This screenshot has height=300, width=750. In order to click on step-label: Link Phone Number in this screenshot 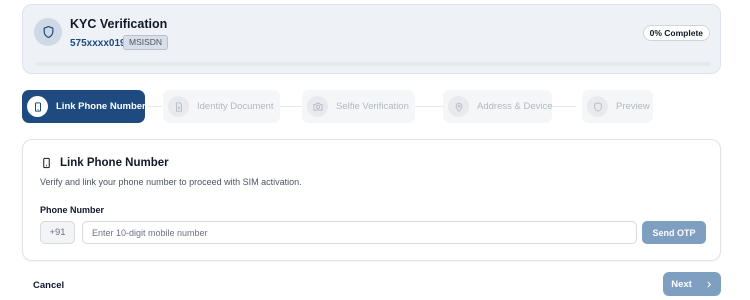, I will do `click(101, 106)`.